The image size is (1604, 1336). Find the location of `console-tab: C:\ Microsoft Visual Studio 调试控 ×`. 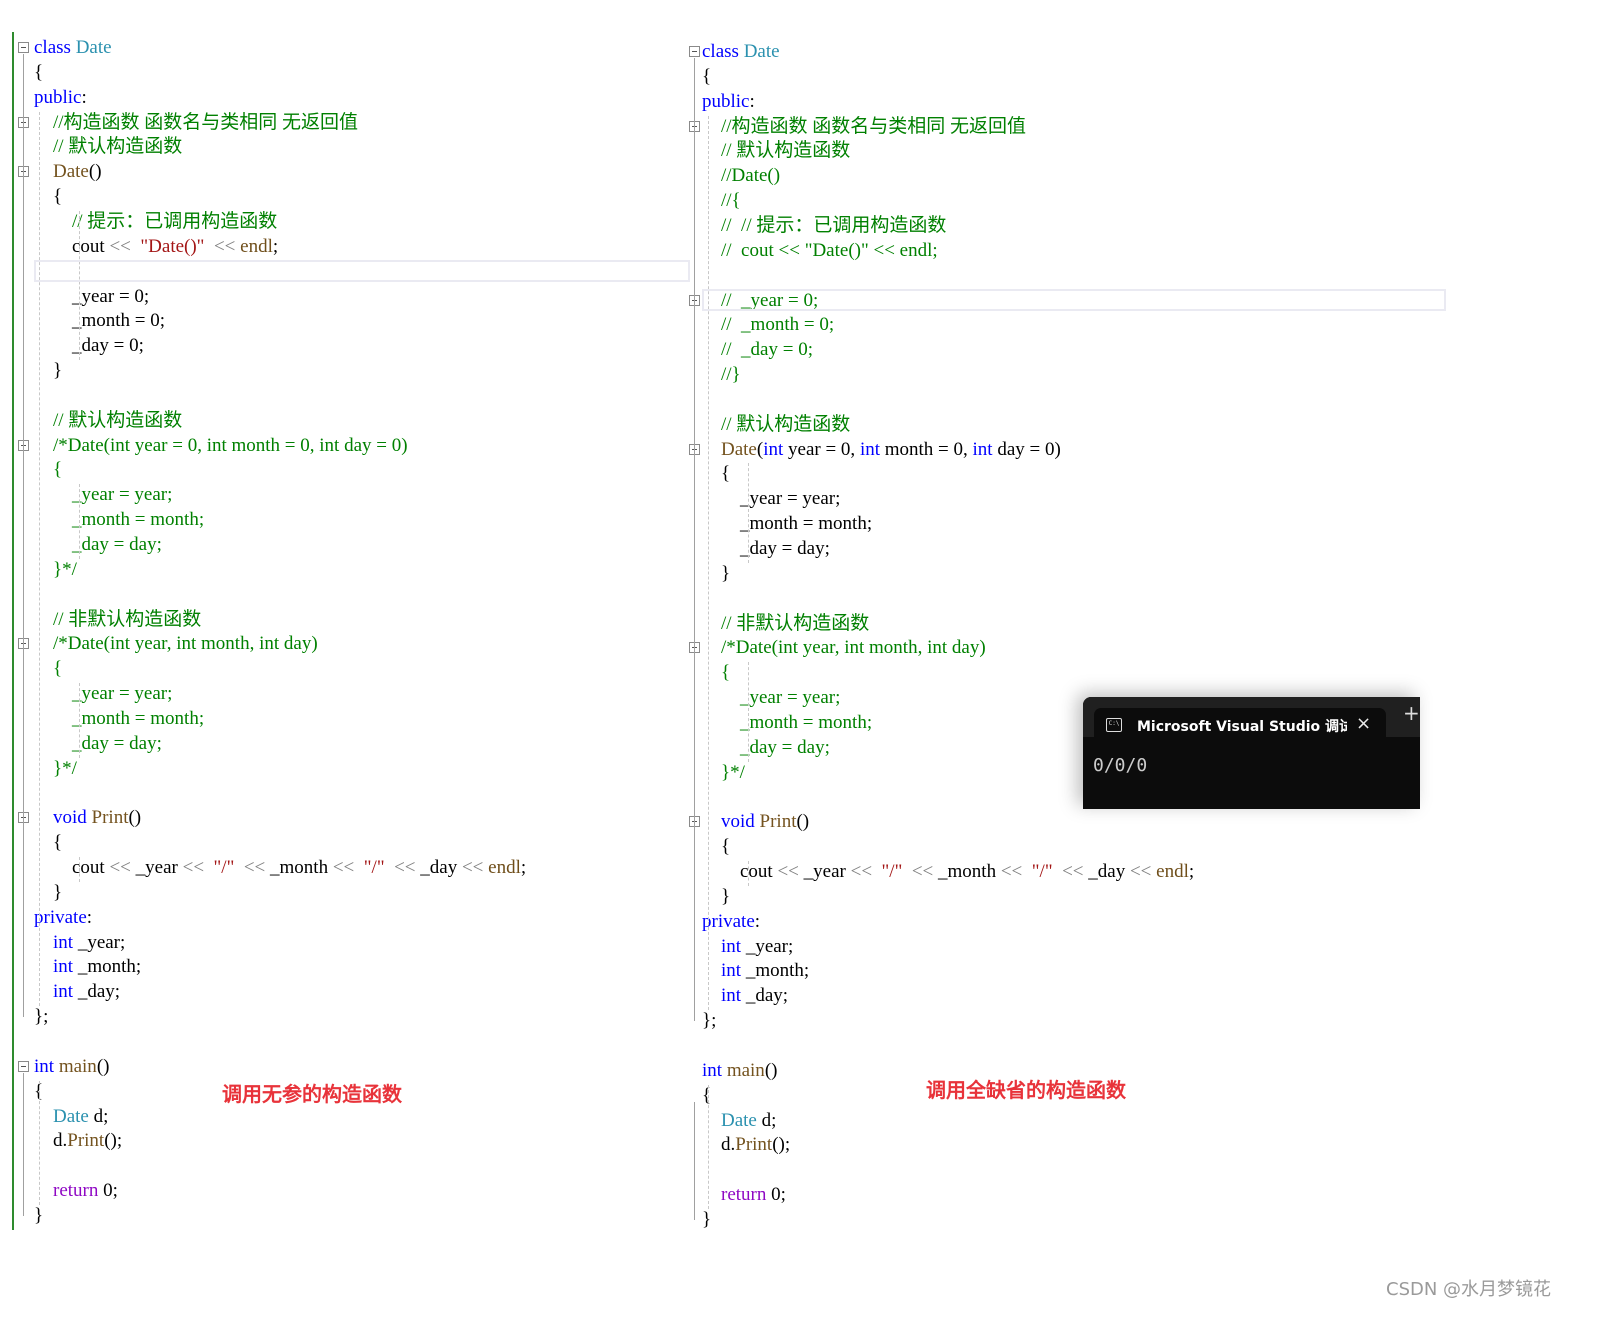

console-tab: C:\ Microsoft Visual Studio 调试控 × is located at coordinates (1240, 728).